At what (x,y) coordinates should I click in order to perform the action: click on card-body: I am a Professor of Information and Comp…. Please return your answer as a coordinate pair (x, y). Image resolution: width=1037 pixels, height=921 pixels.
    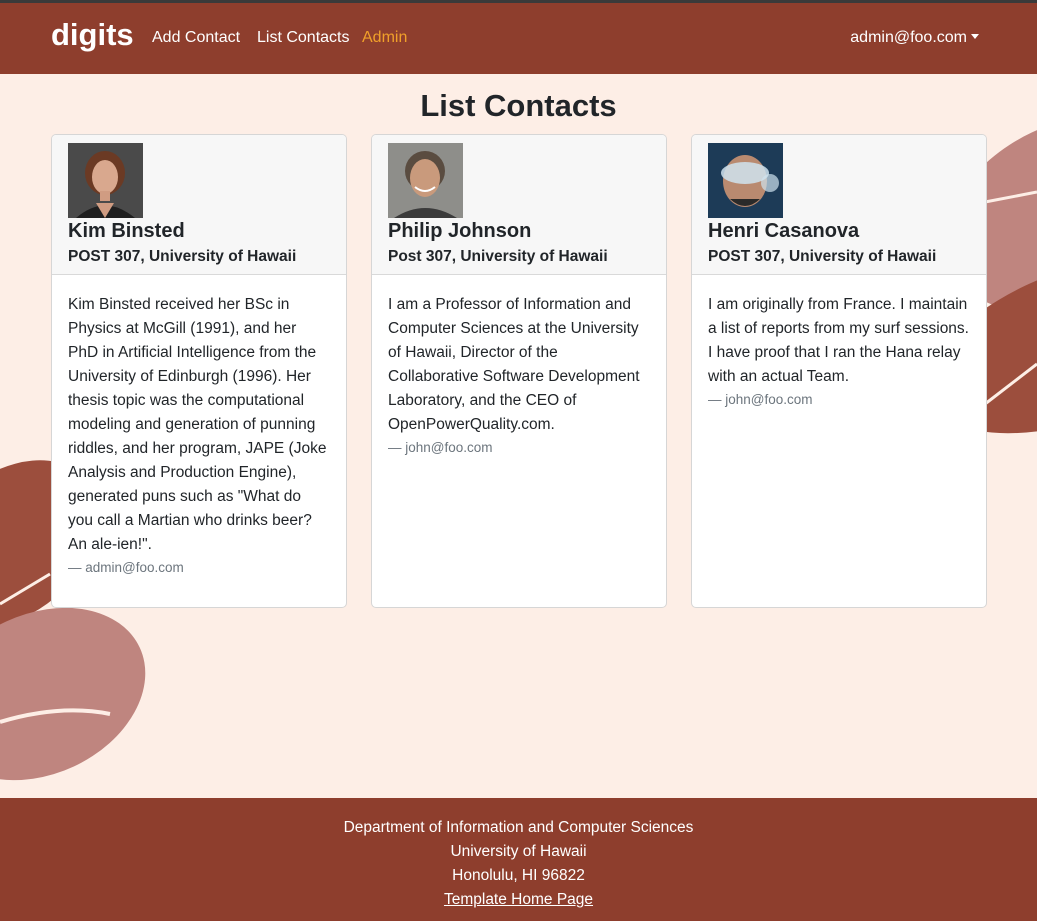
    Looking at the image, I should click on (519, 365).